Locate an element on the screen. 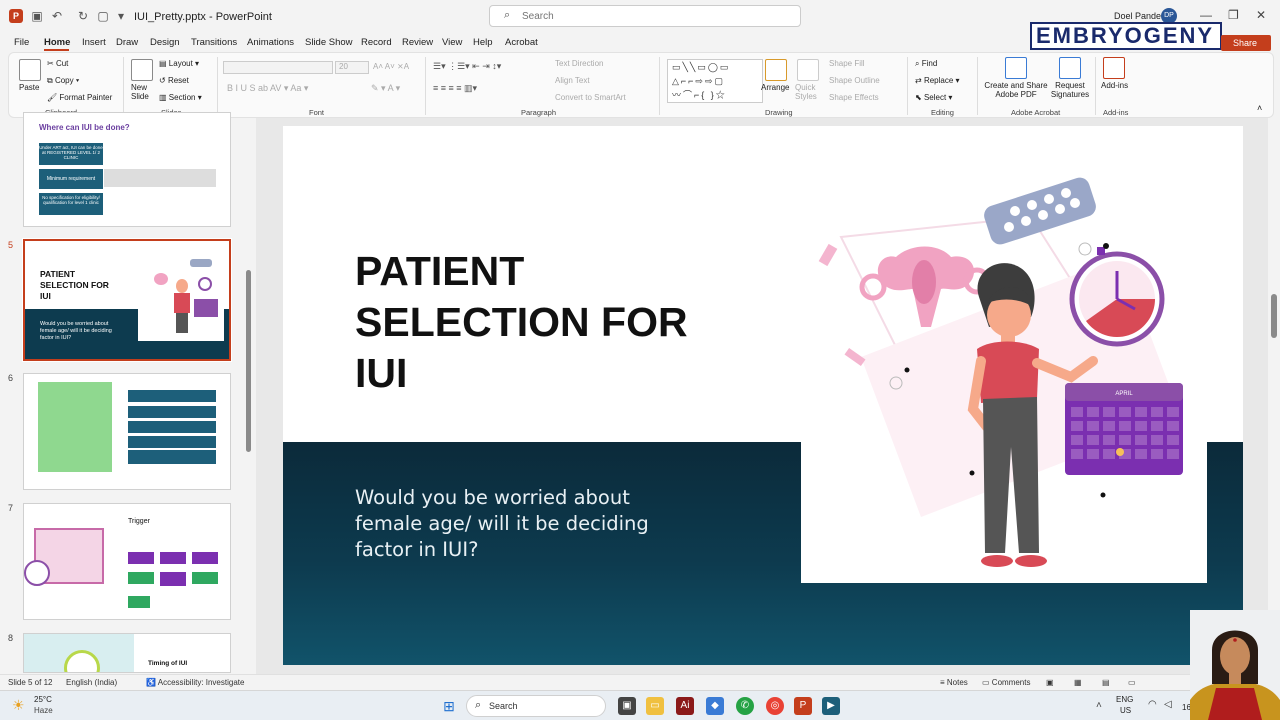 This screenshot has height=720, width=1280. thumbnail-scrollbar is located at coordinates (248, 361).